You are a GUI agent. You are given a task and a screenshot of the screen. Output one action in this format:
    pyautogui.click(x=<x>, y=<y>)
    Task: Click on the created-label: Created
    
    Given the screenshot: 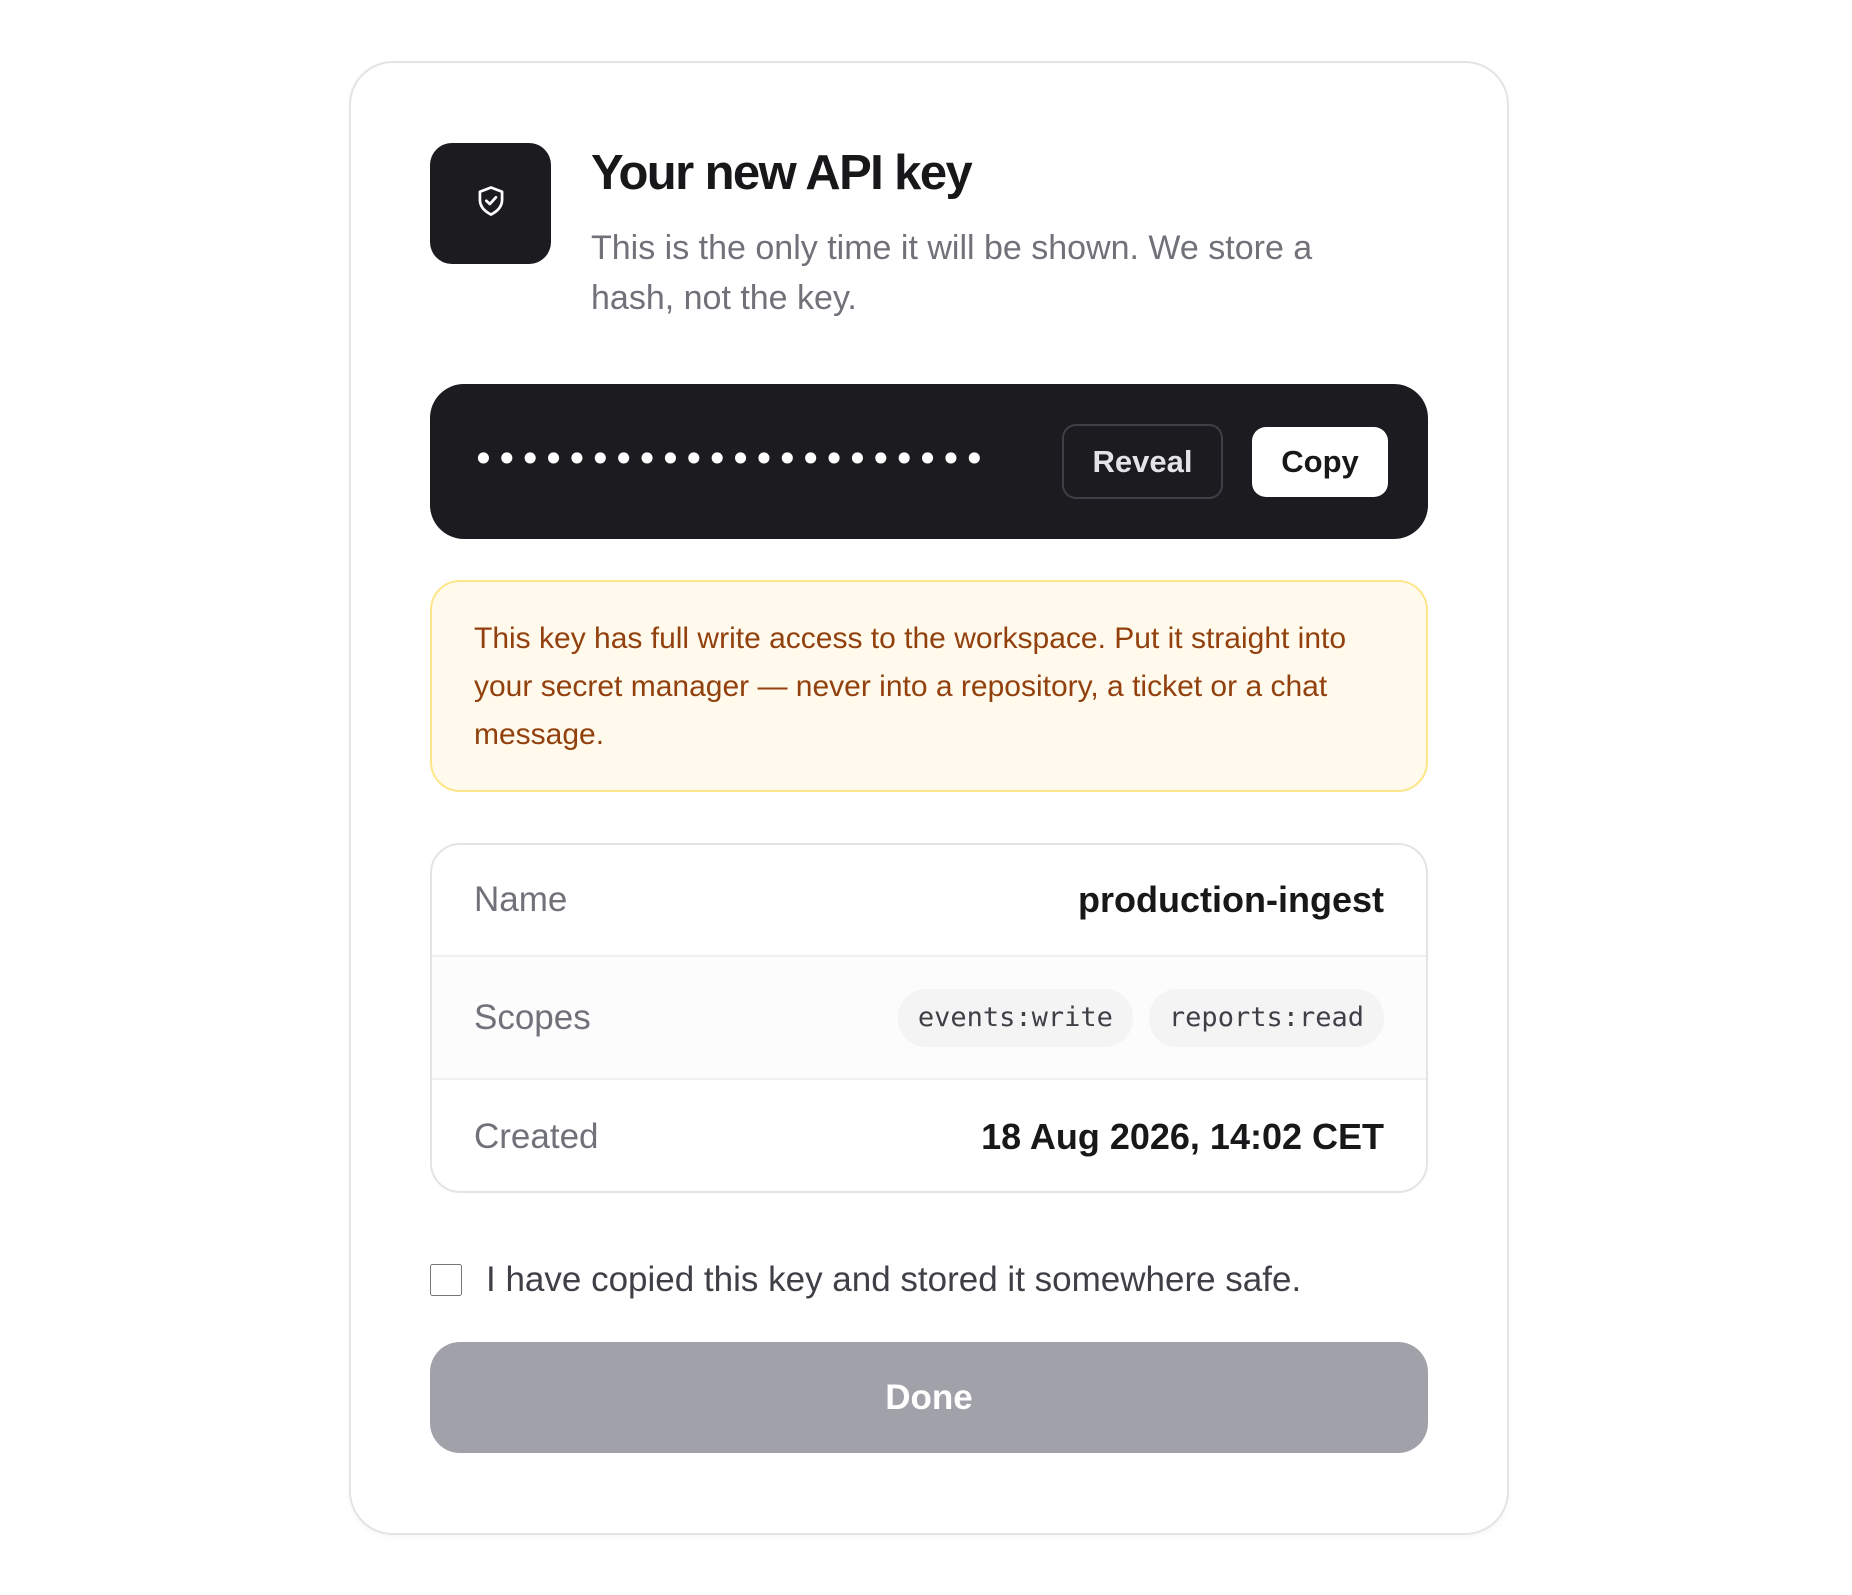 What is the action you would take?
    pyautogui.click(x=536, y=1136)
    